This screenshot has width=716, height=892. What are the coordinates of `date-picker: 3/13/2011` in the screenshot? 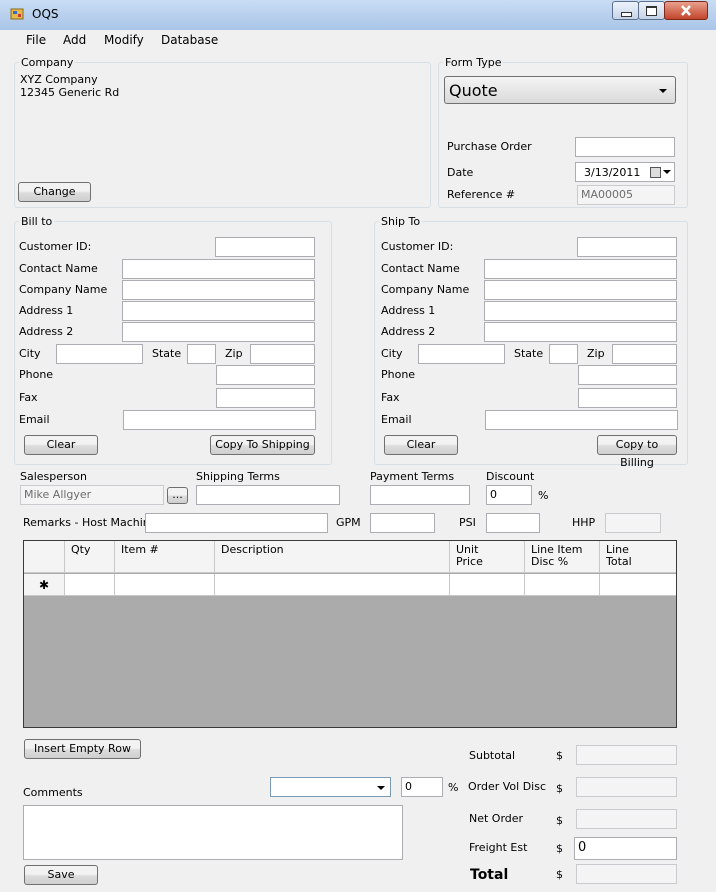 It's located at (625, 172).